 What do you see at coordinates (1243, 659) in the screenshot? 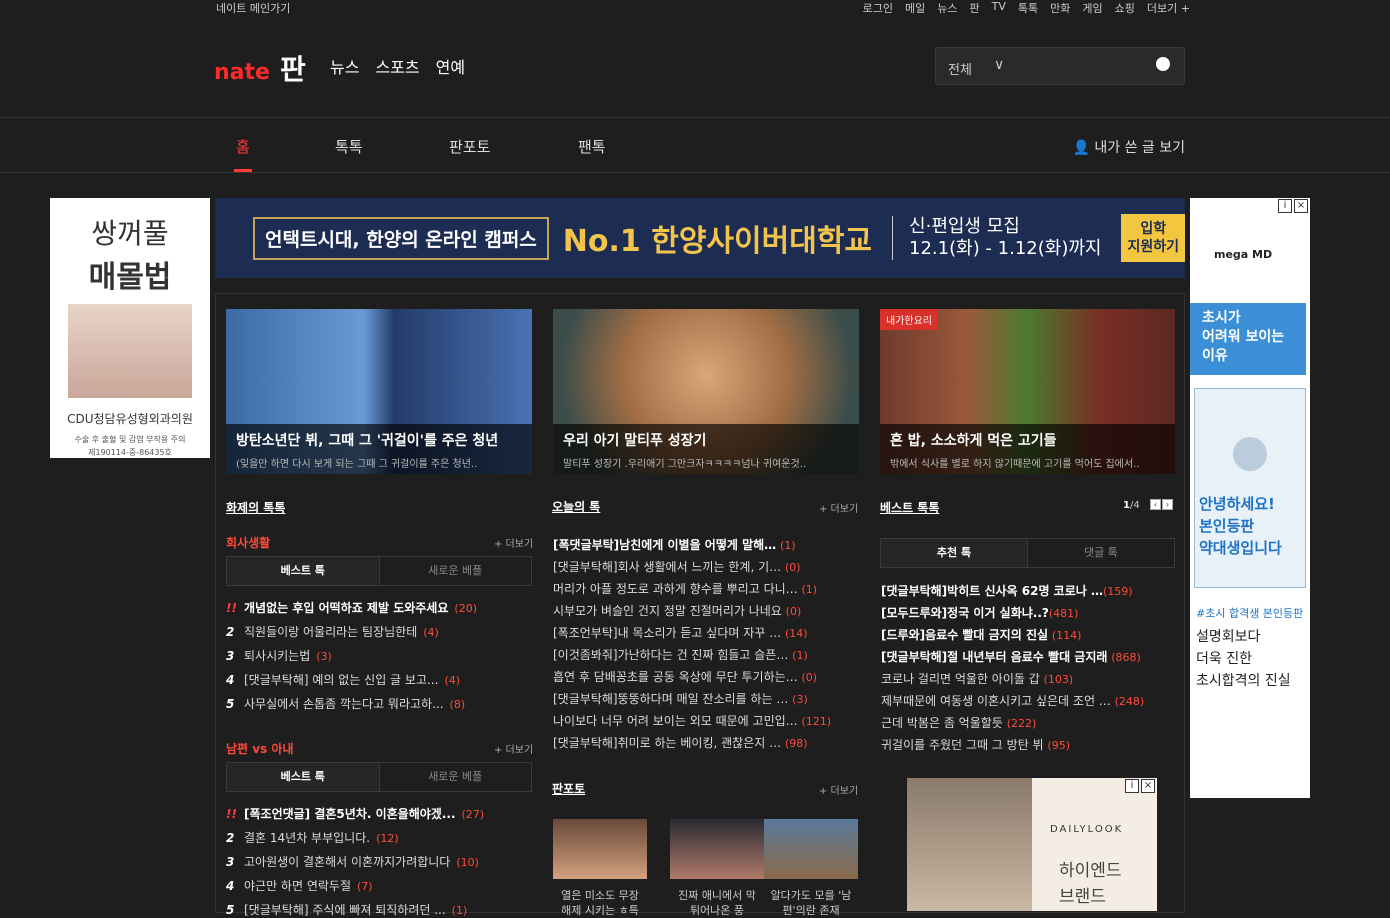
I see `ad-description: 설명회보다 더욱 진한 초시합격의 진실` at bounding box center [1243, 659].